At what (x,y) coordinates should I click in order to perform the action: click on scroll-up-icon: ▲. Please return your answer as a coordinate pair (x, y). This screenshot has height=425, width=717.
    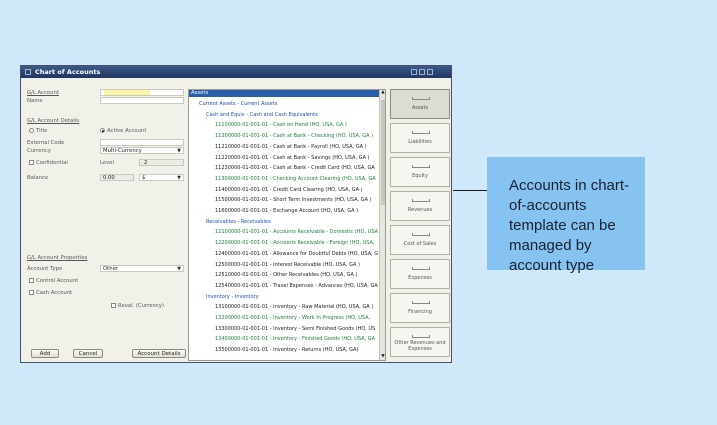
    Looking at the image, I should click on (382, 93).